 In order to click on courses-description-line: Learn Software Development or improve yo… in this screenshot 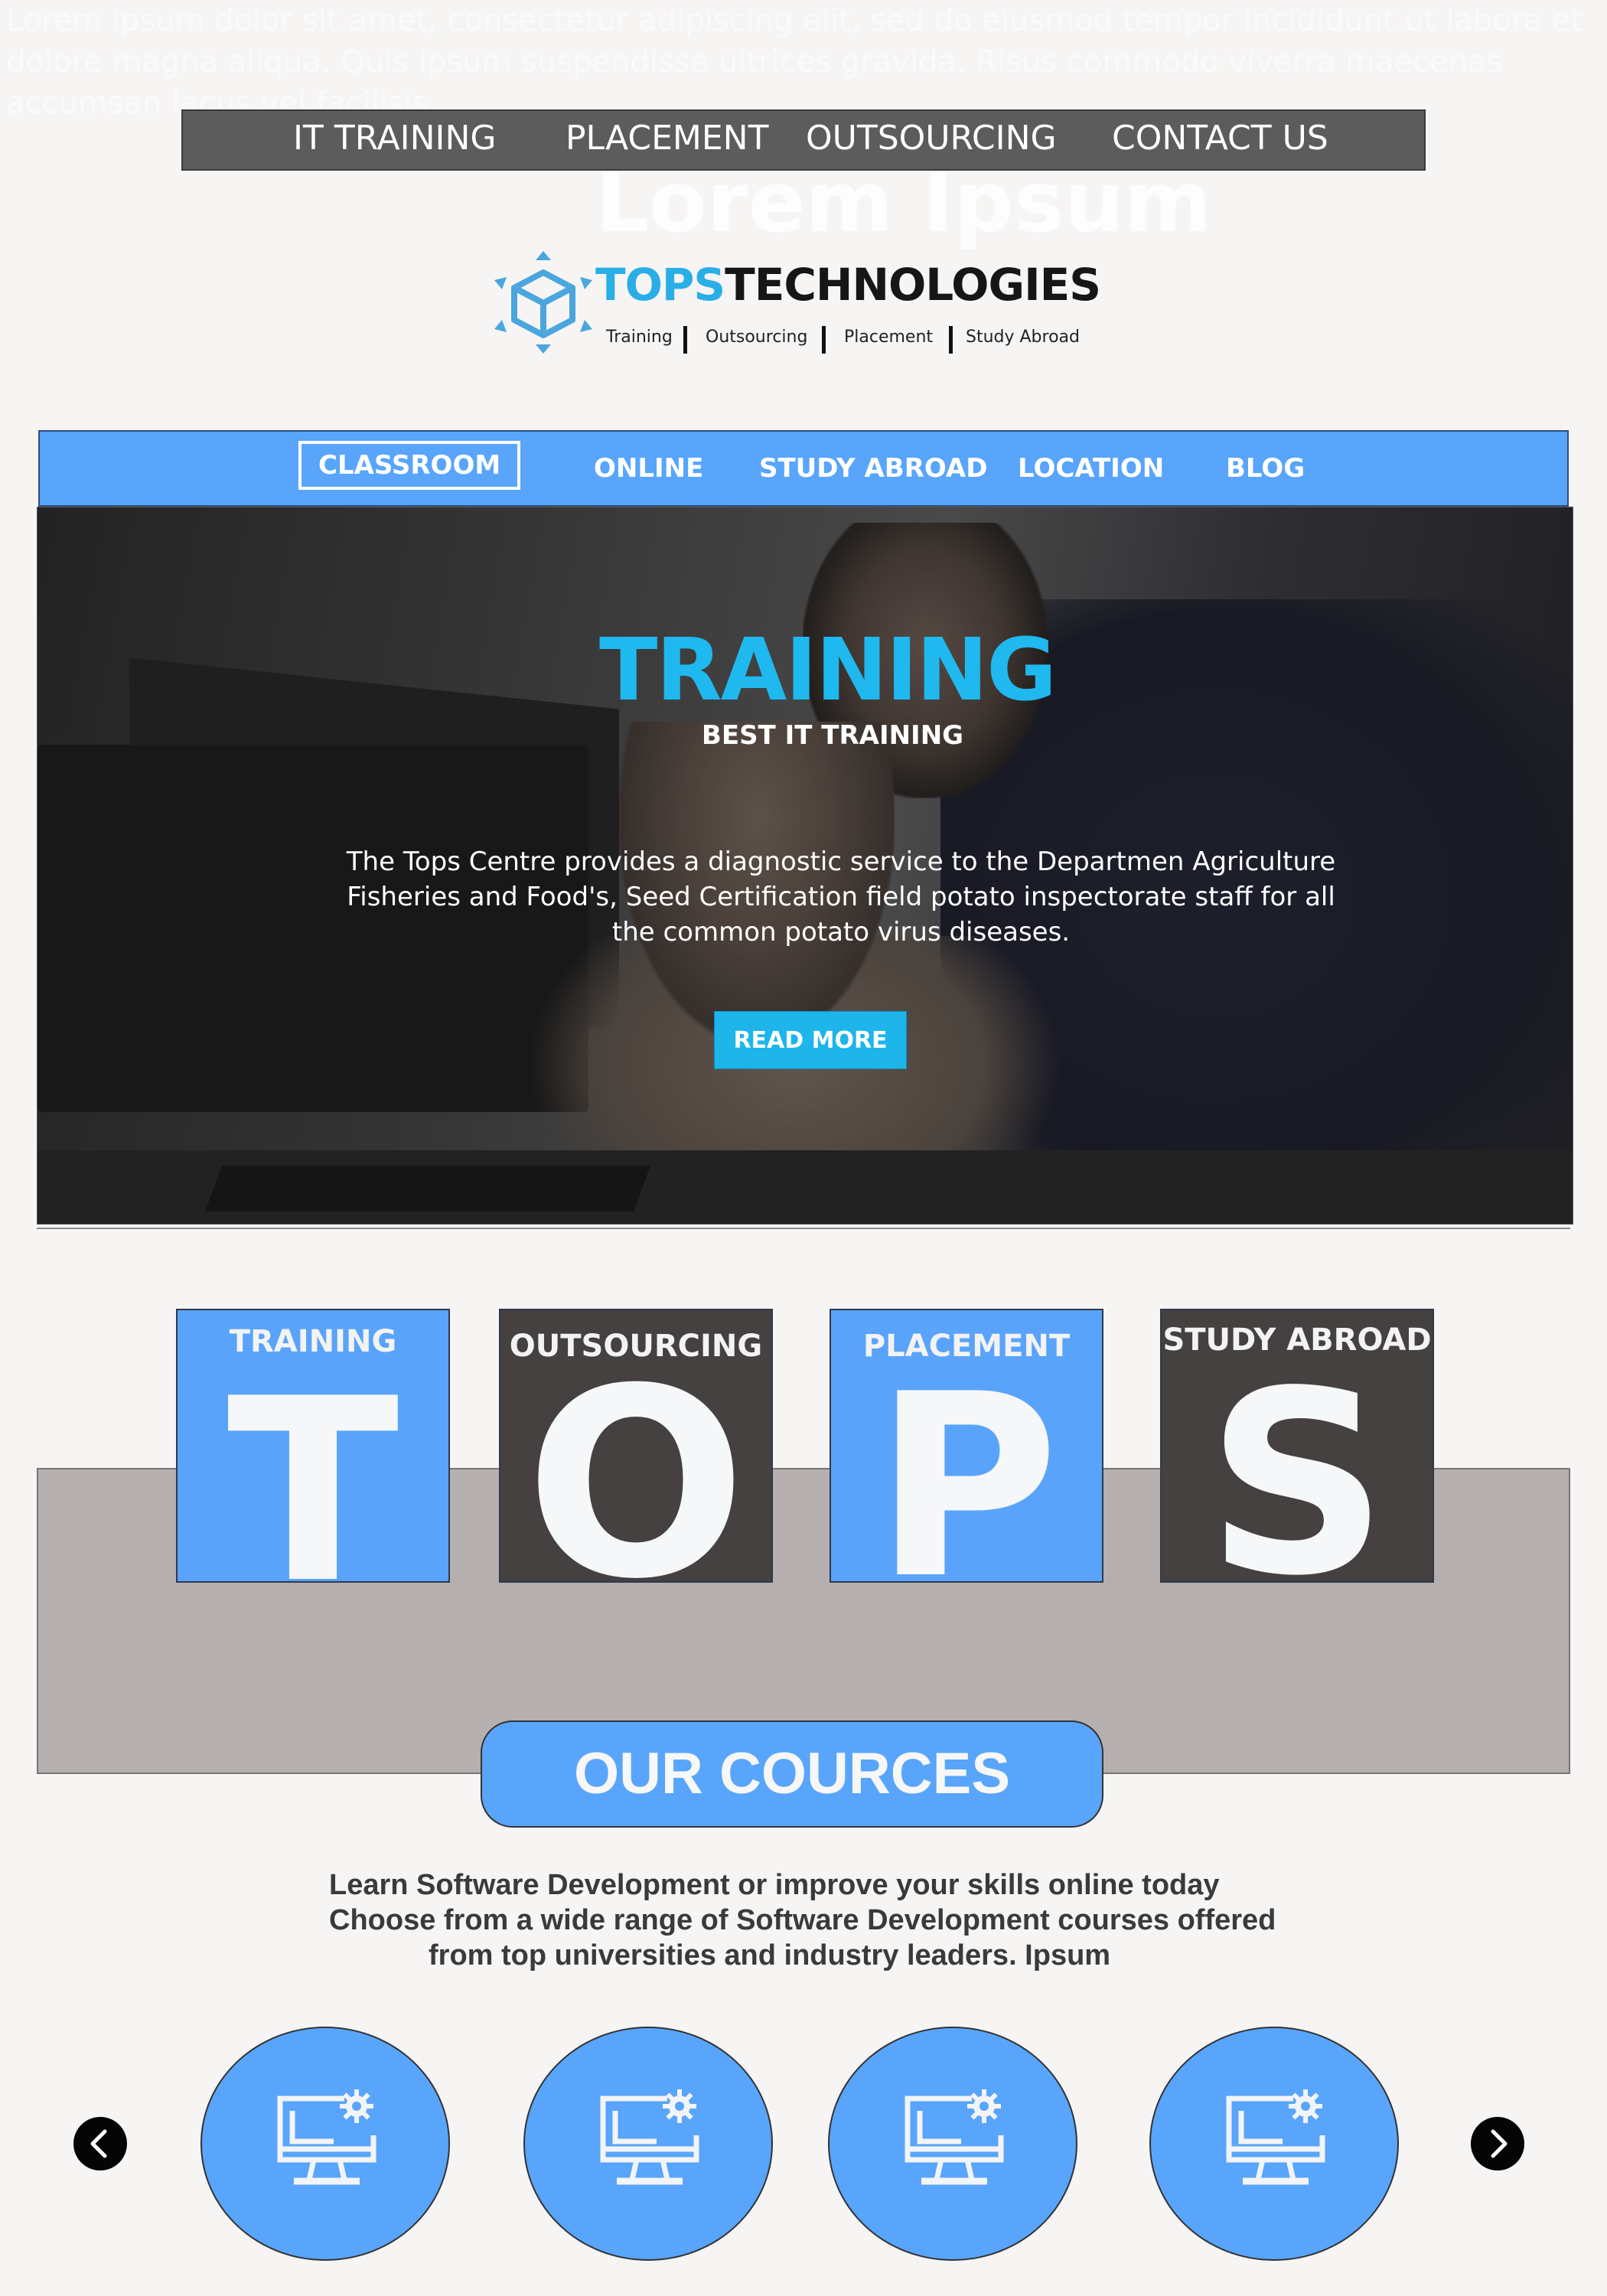, I will do `click(775, 1885)`.